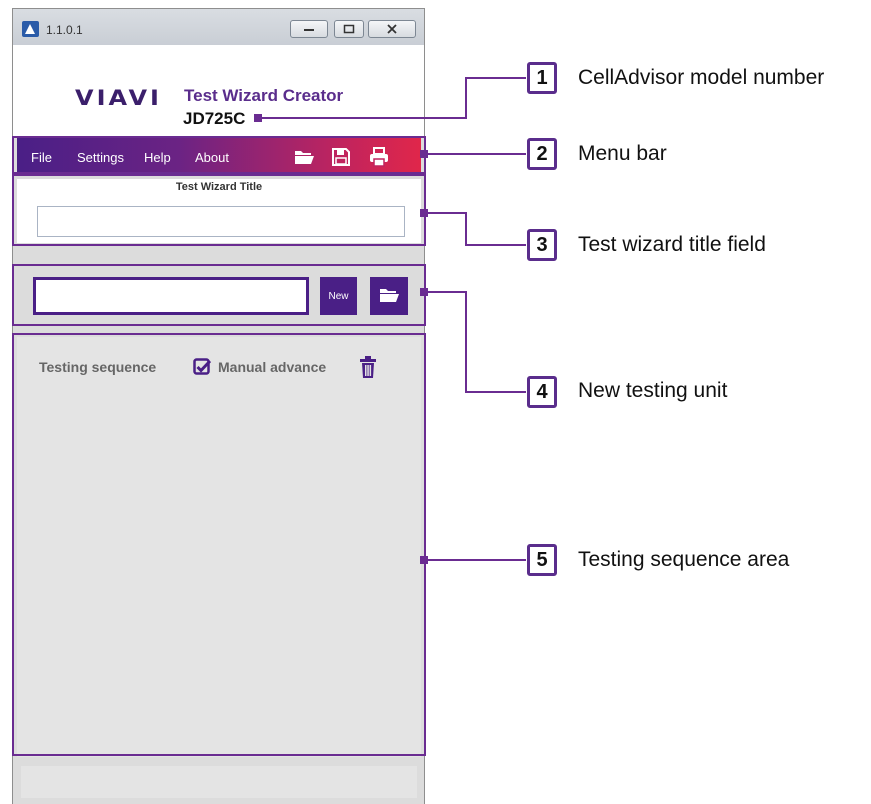 The image size is (871, 804). I want to click on callout-text: New testing unit, so click(653, 390).